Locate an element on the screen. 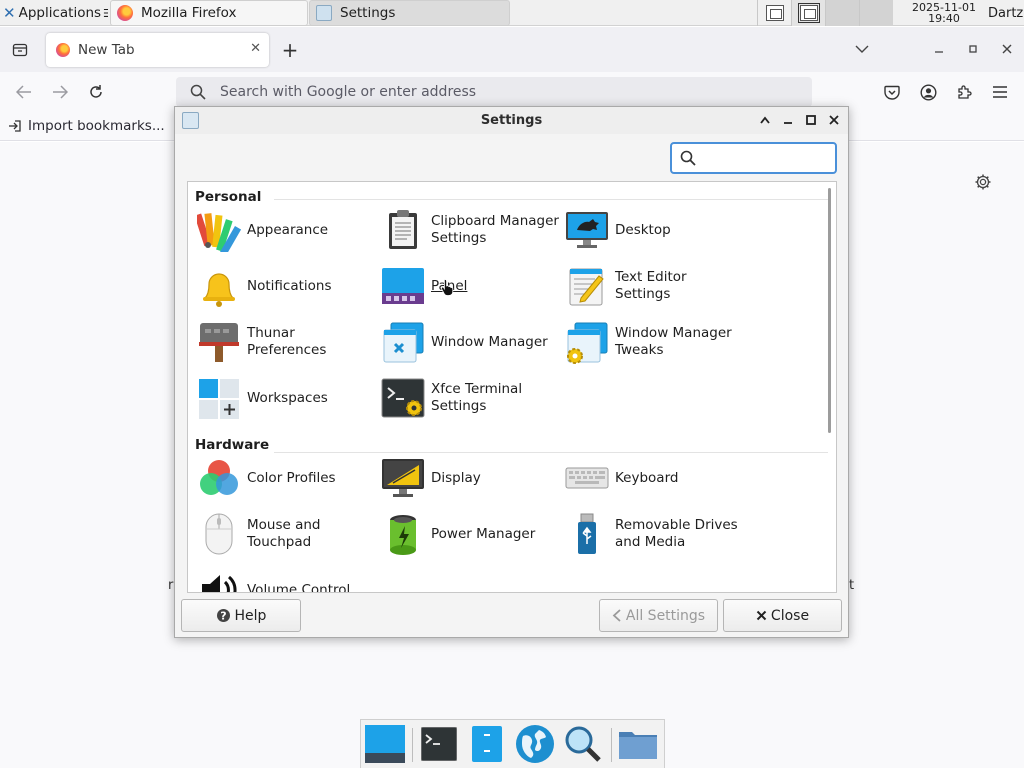 The image size is (1024, 768). extensions-button is located at coordinates (964, 92).